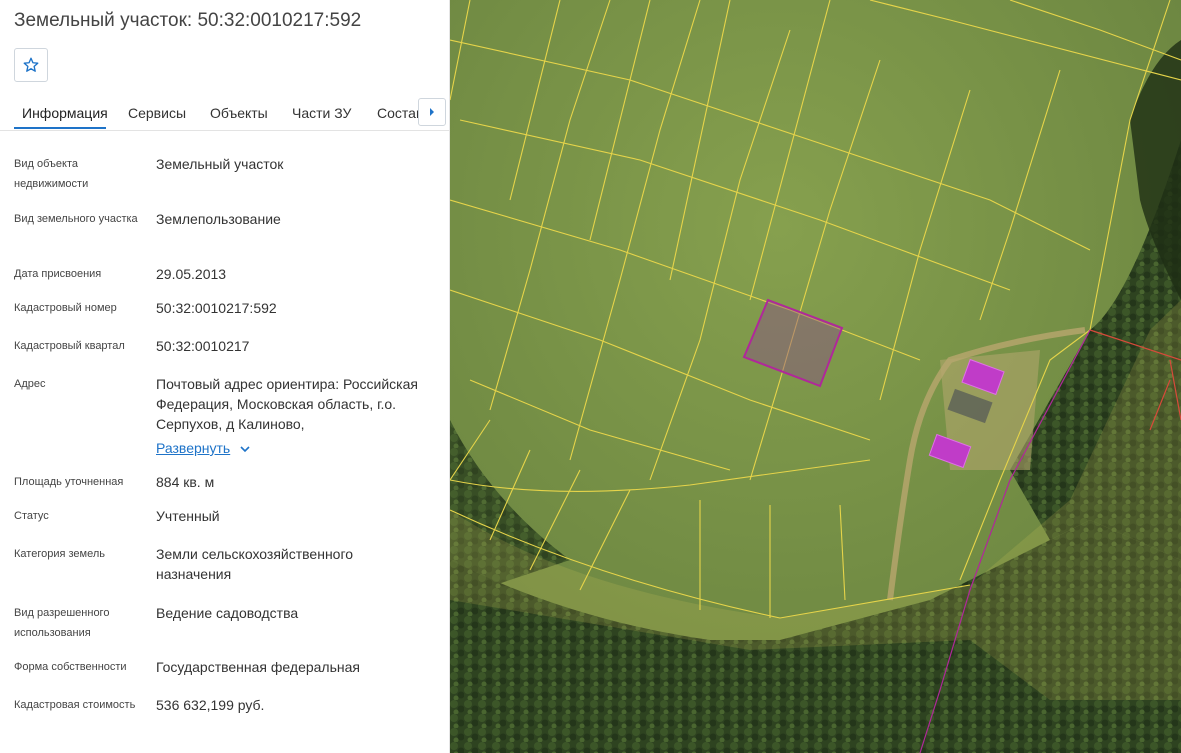 This screenshot has width=1181, height=753. Describe the element at coordinates (30, 384) in the screenshot. I see `label-address: Адрес` at that location.